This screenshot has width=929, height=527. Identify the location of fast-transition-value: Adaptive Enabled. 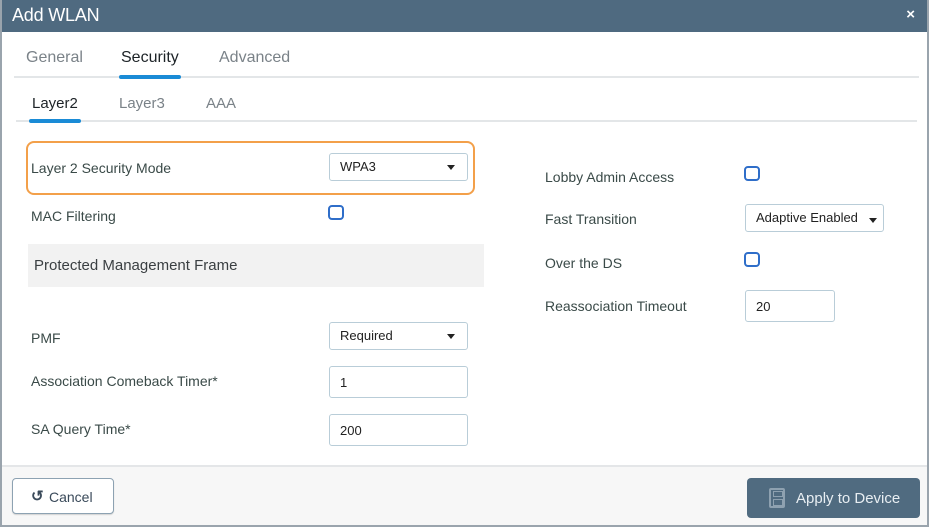
(807, 217).